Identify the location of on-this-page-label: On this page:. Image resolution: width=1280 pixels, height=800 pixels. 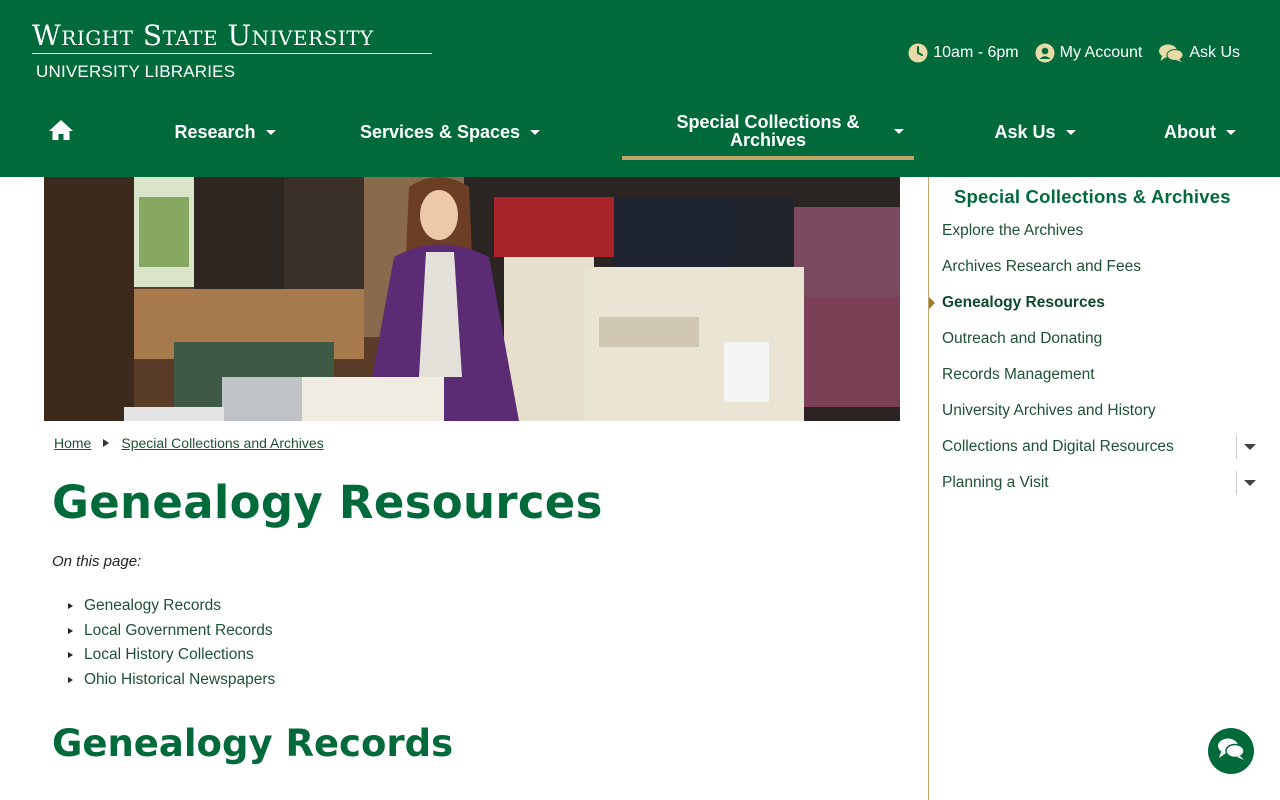
(97, 561).